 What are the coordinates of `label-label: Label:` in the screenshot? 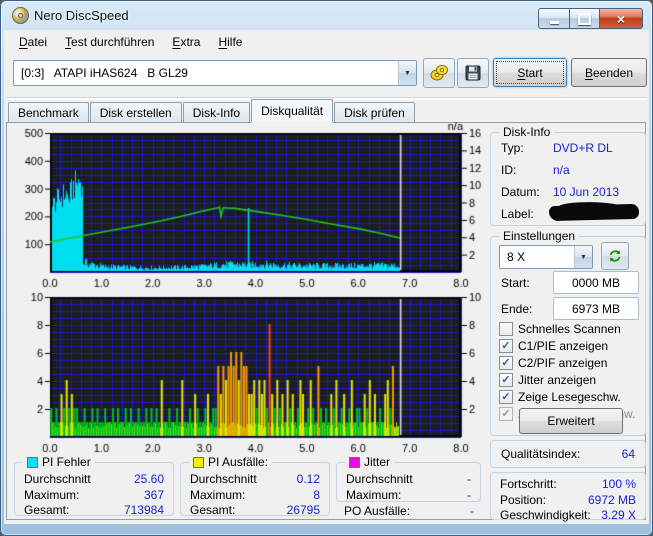 It's located at (517, 214).